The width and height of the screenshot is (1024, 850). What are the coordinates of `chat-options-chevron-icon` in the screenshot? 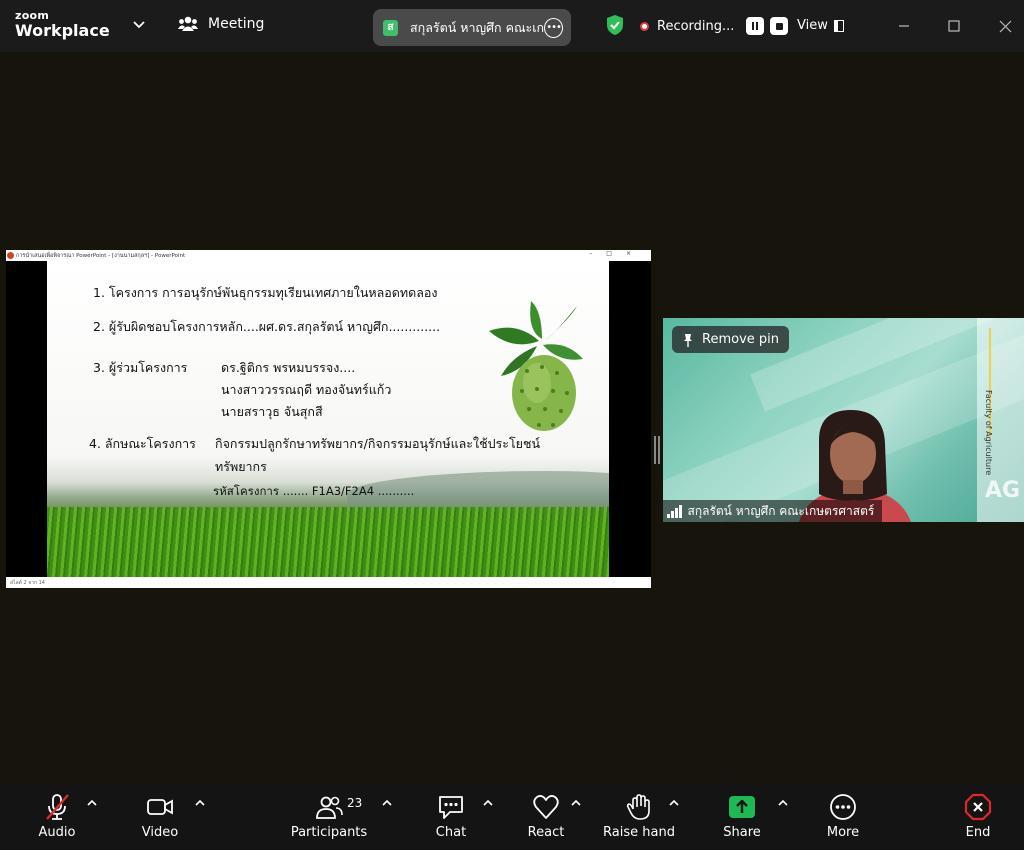 It's located at (488, 803).